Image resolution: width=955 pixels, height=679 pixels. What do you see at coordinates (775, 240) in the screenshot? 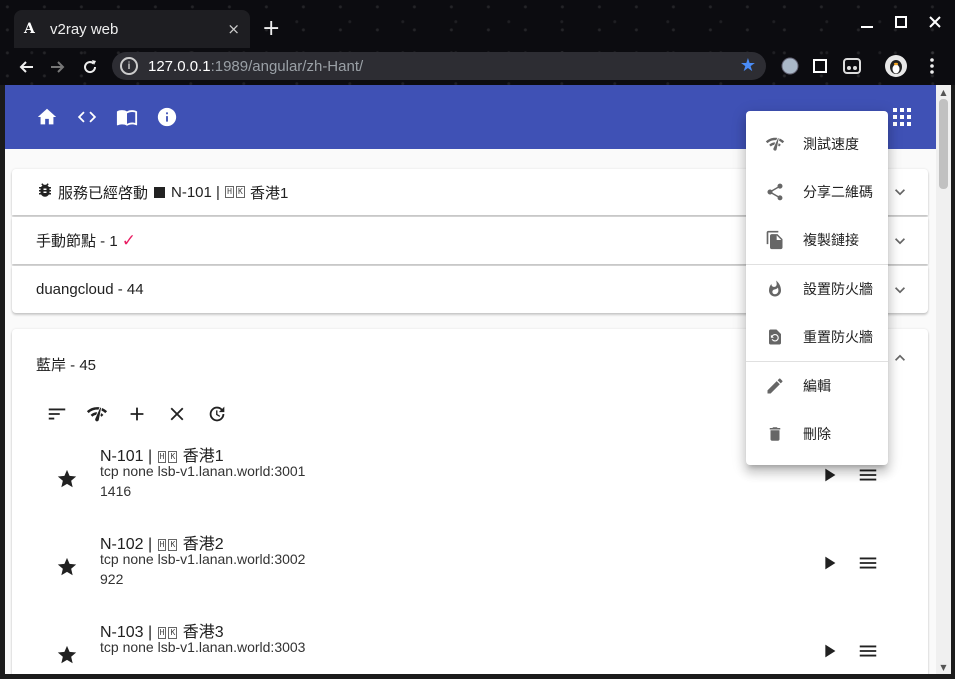
I see `copy-icon` at bounding box center [775, 240].